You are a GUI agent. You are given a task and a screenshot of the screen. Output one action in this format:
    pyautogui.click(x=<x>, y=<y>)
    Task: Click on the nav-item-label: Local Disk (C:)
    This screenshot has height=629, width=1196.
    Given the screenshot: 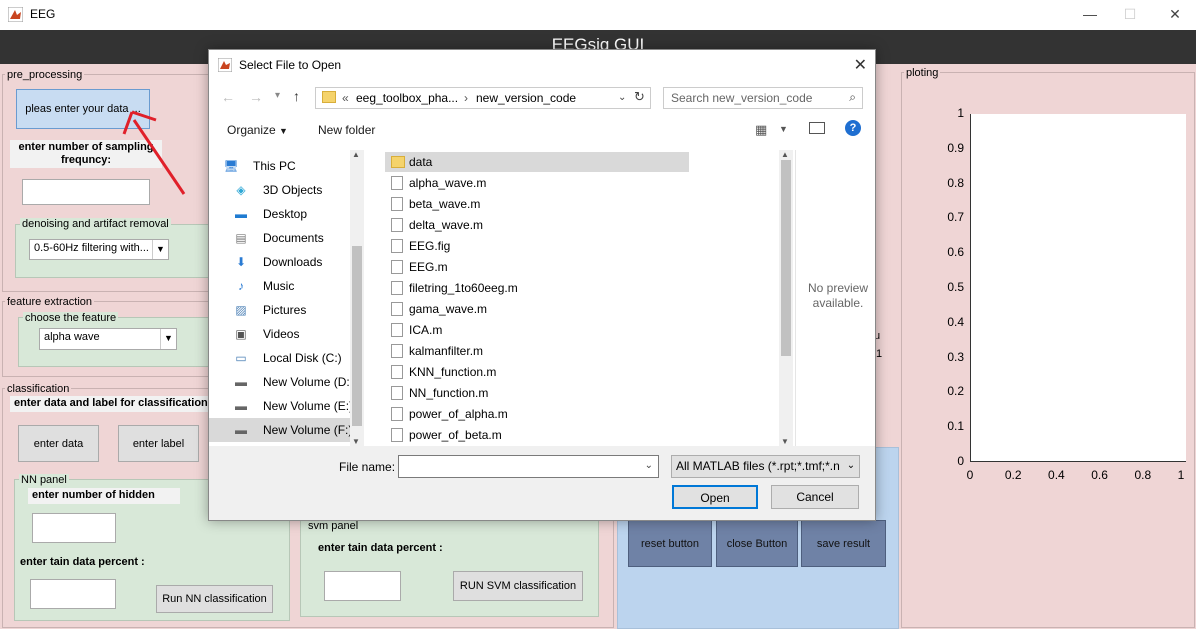 What is the action you would take?
    pyautogui.click(x=302, y=358)
    